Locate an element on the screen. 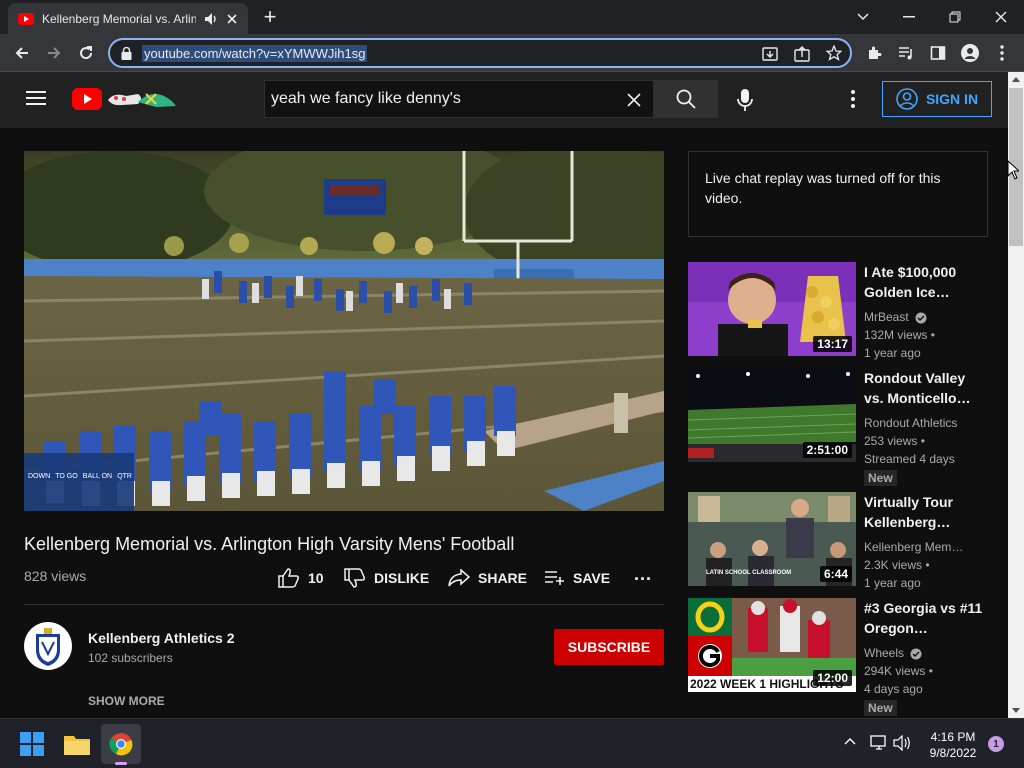  close-window-button is located at coordinates (1001, 17).